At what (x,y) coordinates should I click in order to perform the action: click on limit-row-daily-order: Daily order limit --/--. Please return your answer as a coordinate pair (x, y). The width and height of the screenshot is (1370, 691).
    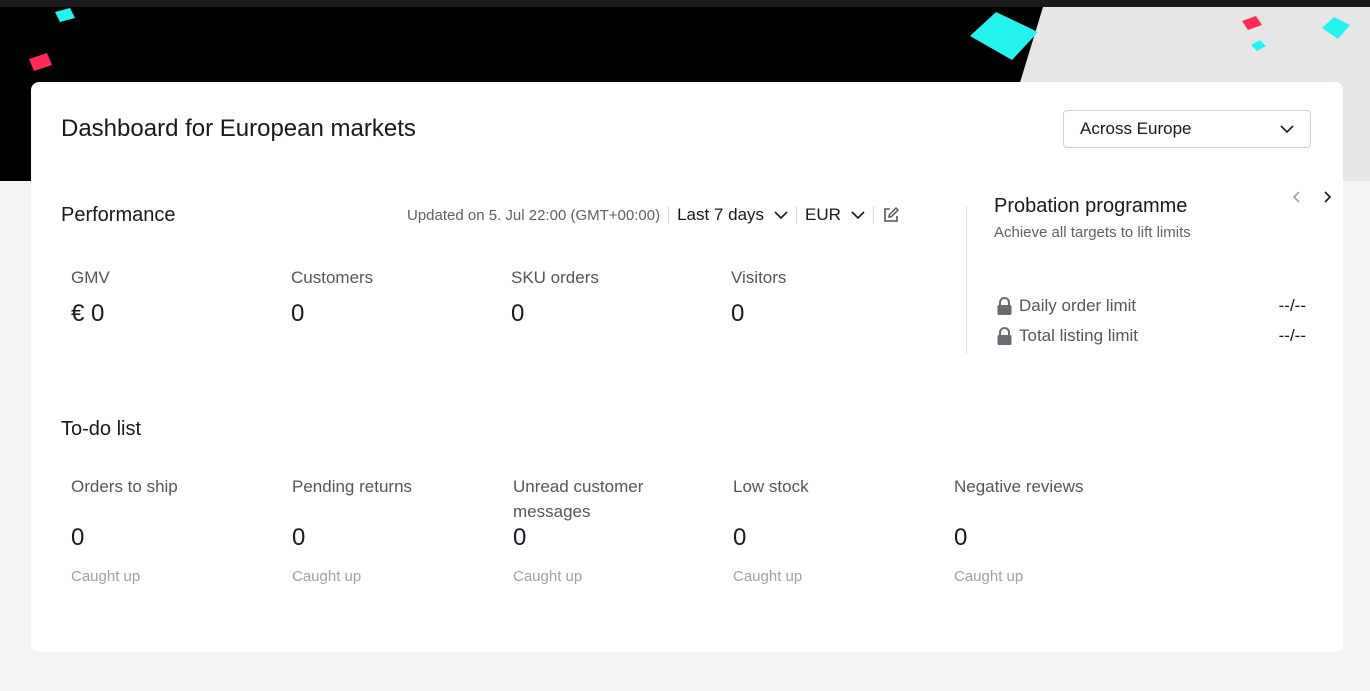
    Looking at the image, I should click on (1151, 306).